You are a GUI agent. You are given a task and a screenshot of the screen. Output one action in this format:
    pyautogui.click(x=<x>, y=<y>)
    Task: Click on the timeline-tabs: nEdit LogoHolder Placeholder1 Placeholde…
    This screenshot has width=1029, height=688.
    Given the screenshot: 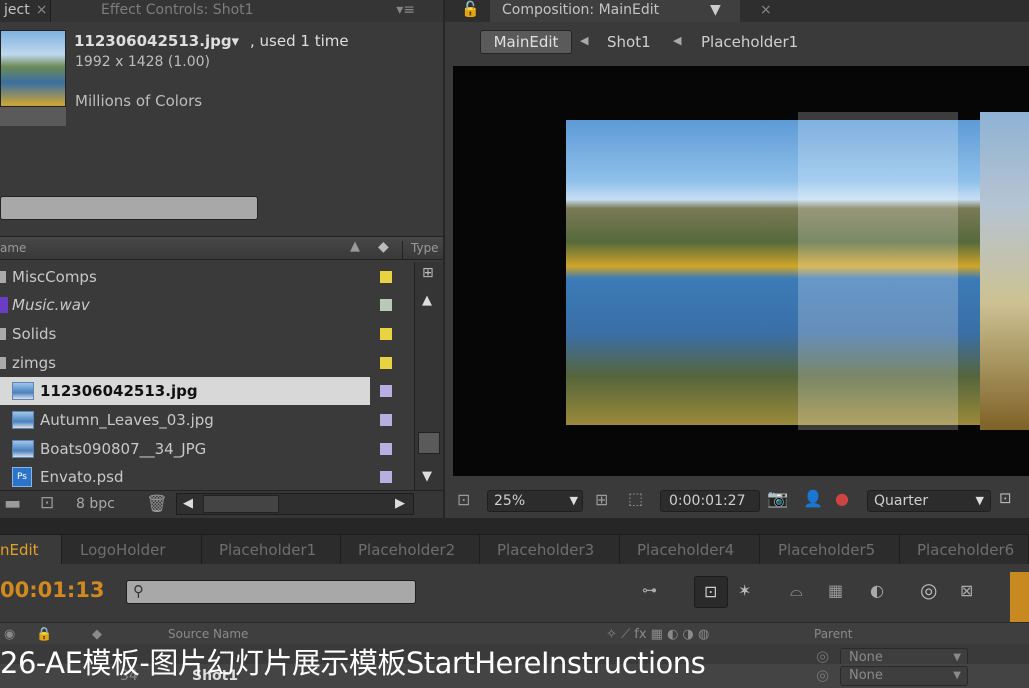 What is the action you would take?
    pyautogui.click(x=514, y=549)
    